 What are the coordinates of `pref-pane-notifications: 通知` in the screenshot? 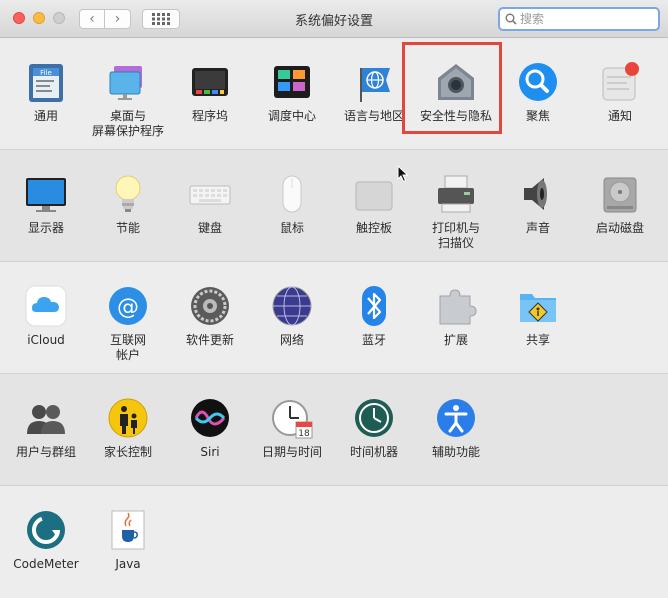 It's located at (620, 92).